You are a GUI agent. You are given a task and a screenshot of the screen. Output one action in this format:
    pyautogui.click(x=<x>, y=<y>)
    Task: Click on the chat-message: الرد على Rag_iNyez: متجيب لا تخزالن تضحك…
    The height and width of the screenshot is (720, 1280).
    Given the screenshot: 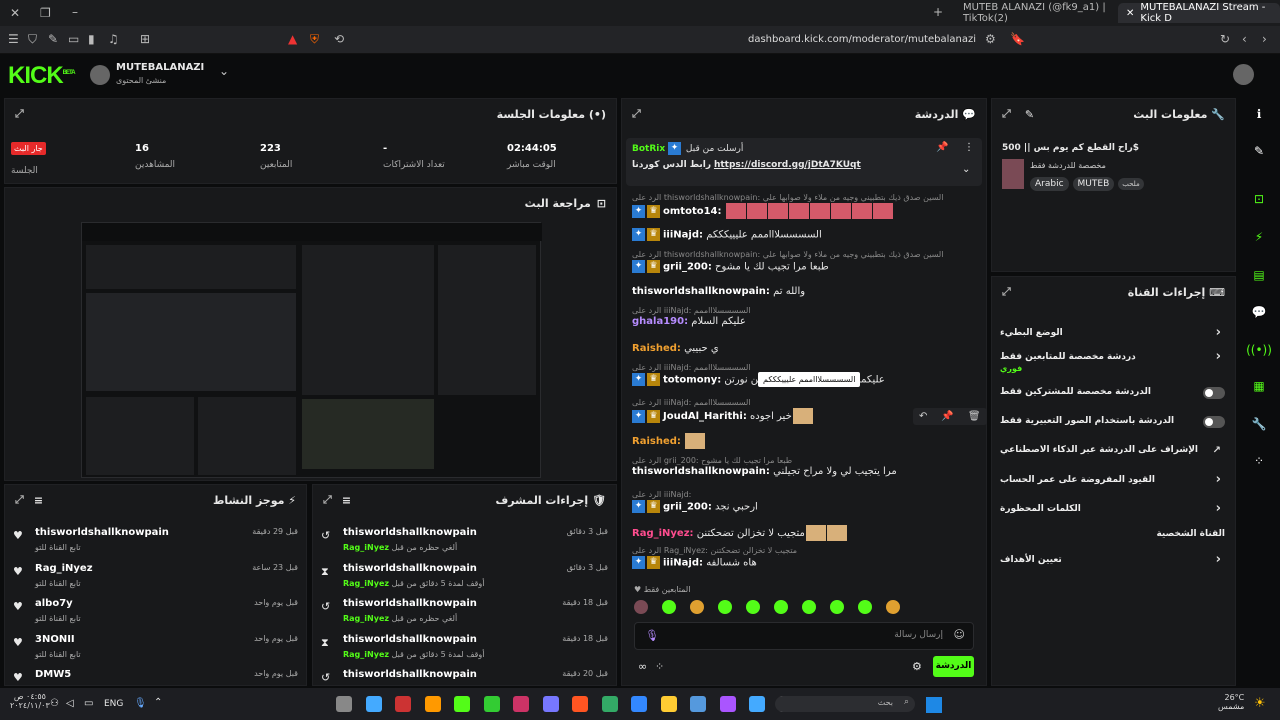 What is the action you would take?
    pyautogui.click(x=807, y=557)
    